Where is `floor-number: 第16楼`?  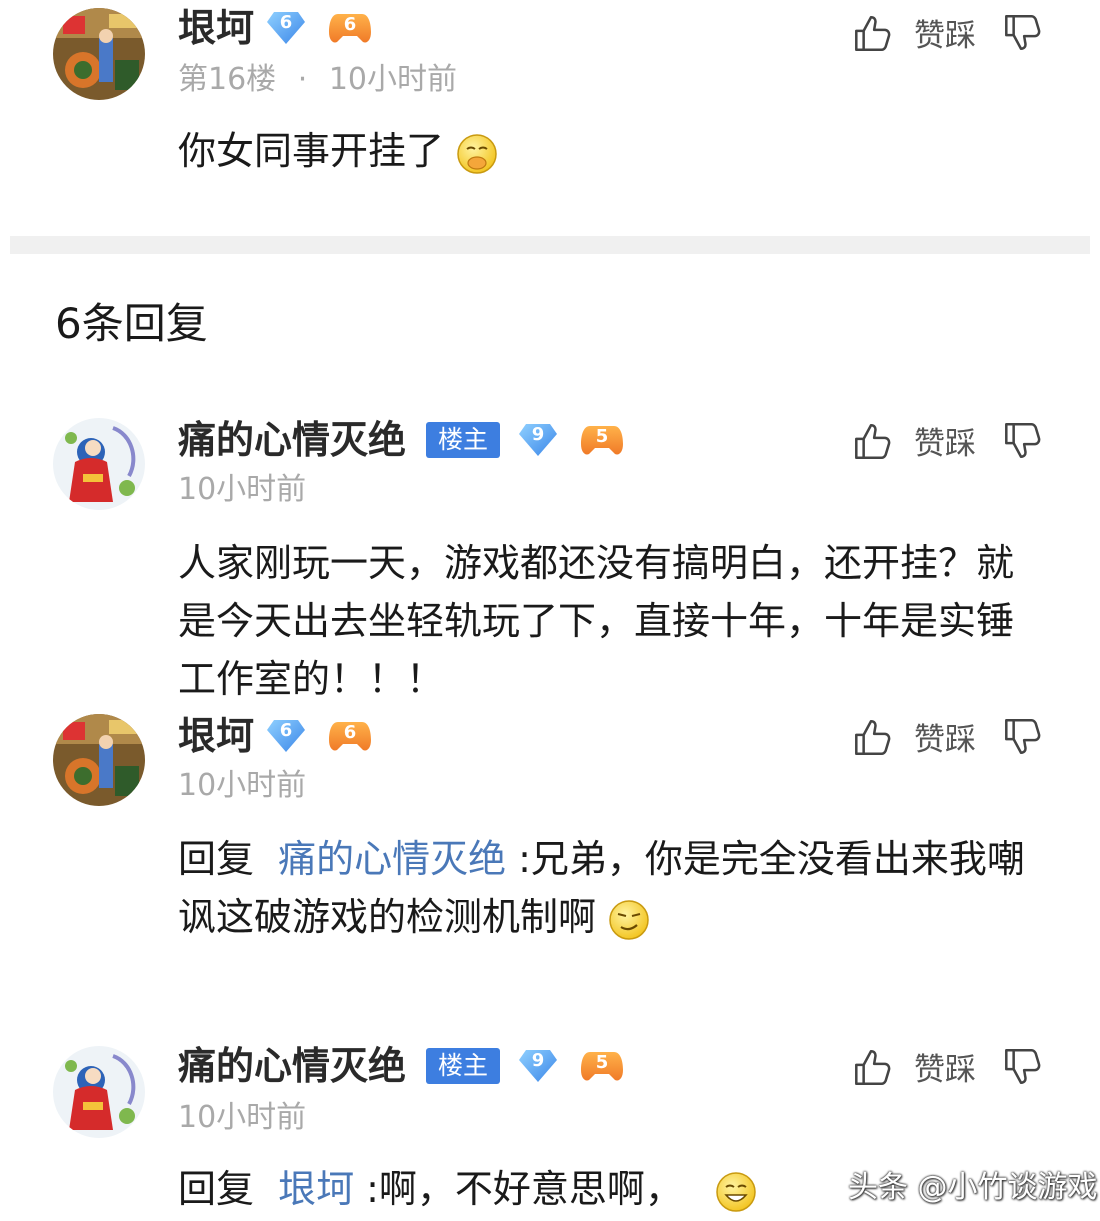 floor-number: 第16楼 is located at coordinates (227, 79).